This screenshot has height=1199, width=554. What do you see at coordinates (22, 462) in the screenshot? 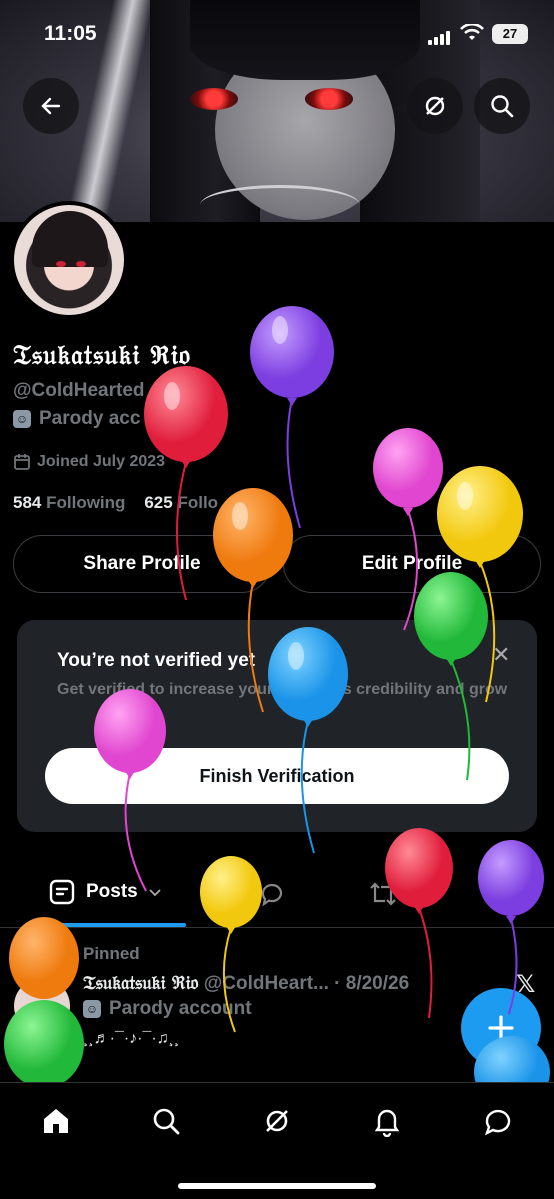
I see `calendar-icon` at bounding box center [22, 462].